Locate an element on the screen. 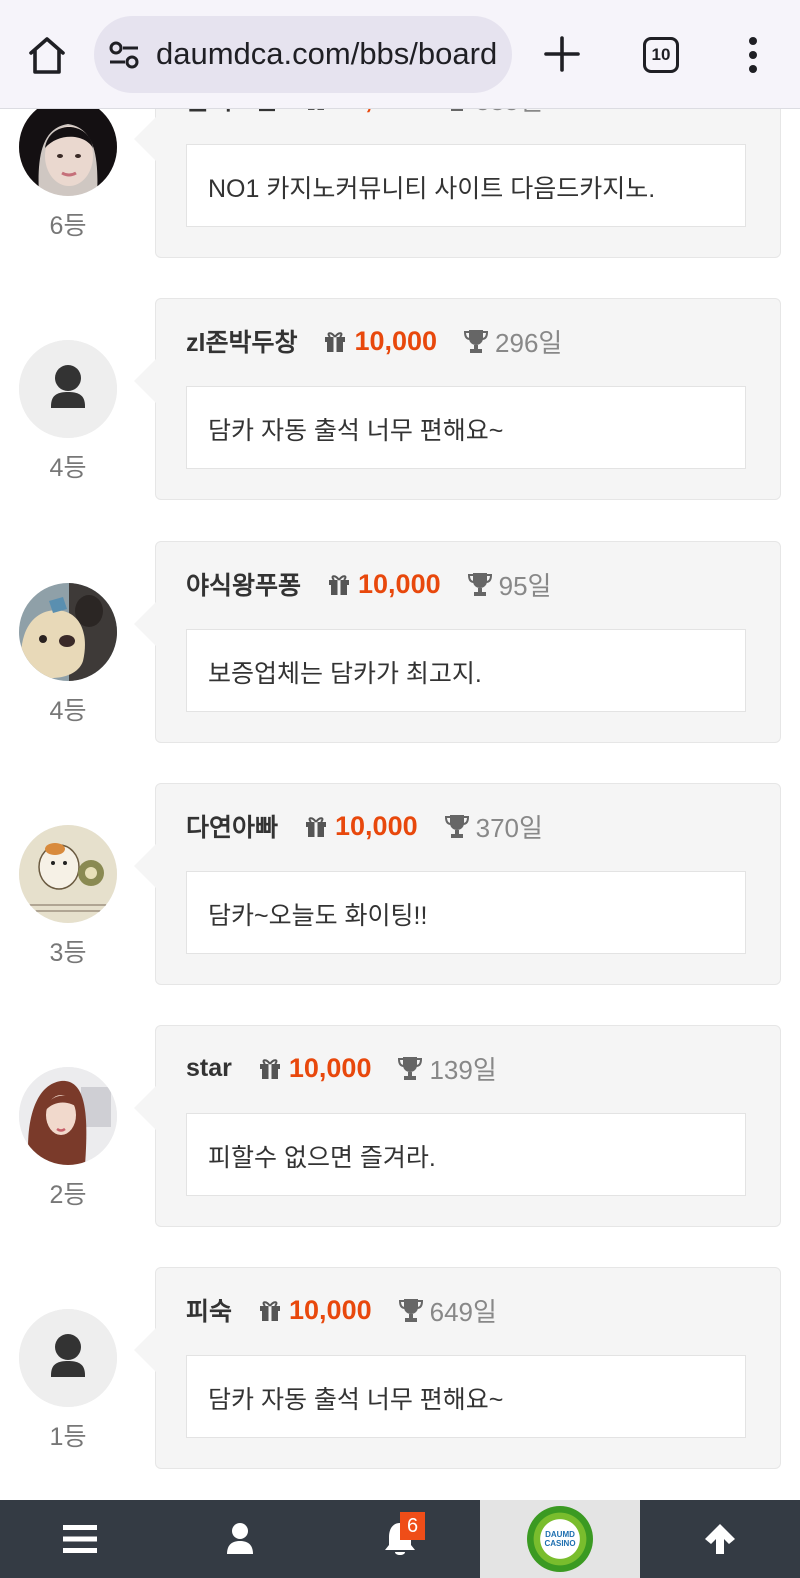 The image size is (800, 1578). rank: 1등 is located at coordinates (68, 1437).